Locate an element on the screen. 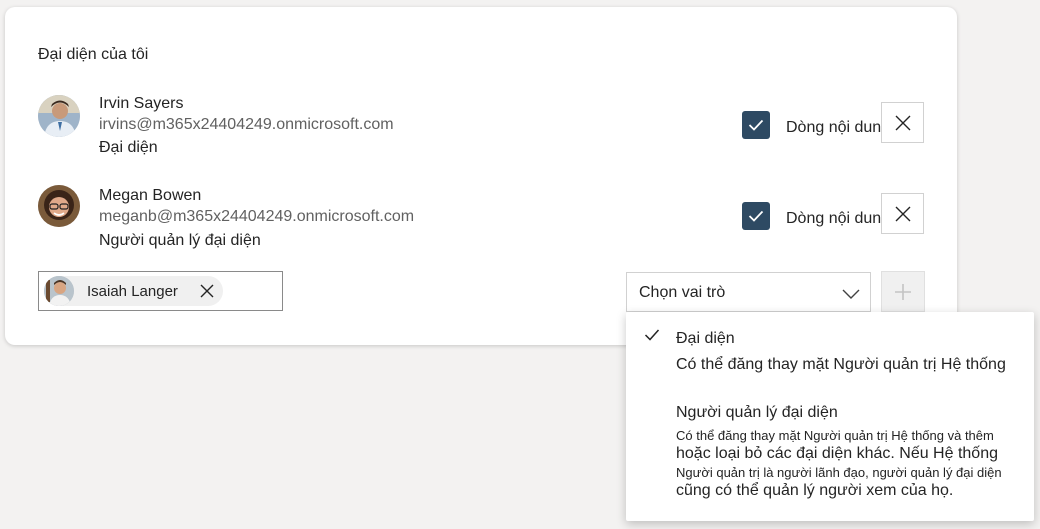 The image size is (1040, 529). delegate-email: meganb@m365x24404249.onmicrosoft.com is located at coordinates (257, 216).